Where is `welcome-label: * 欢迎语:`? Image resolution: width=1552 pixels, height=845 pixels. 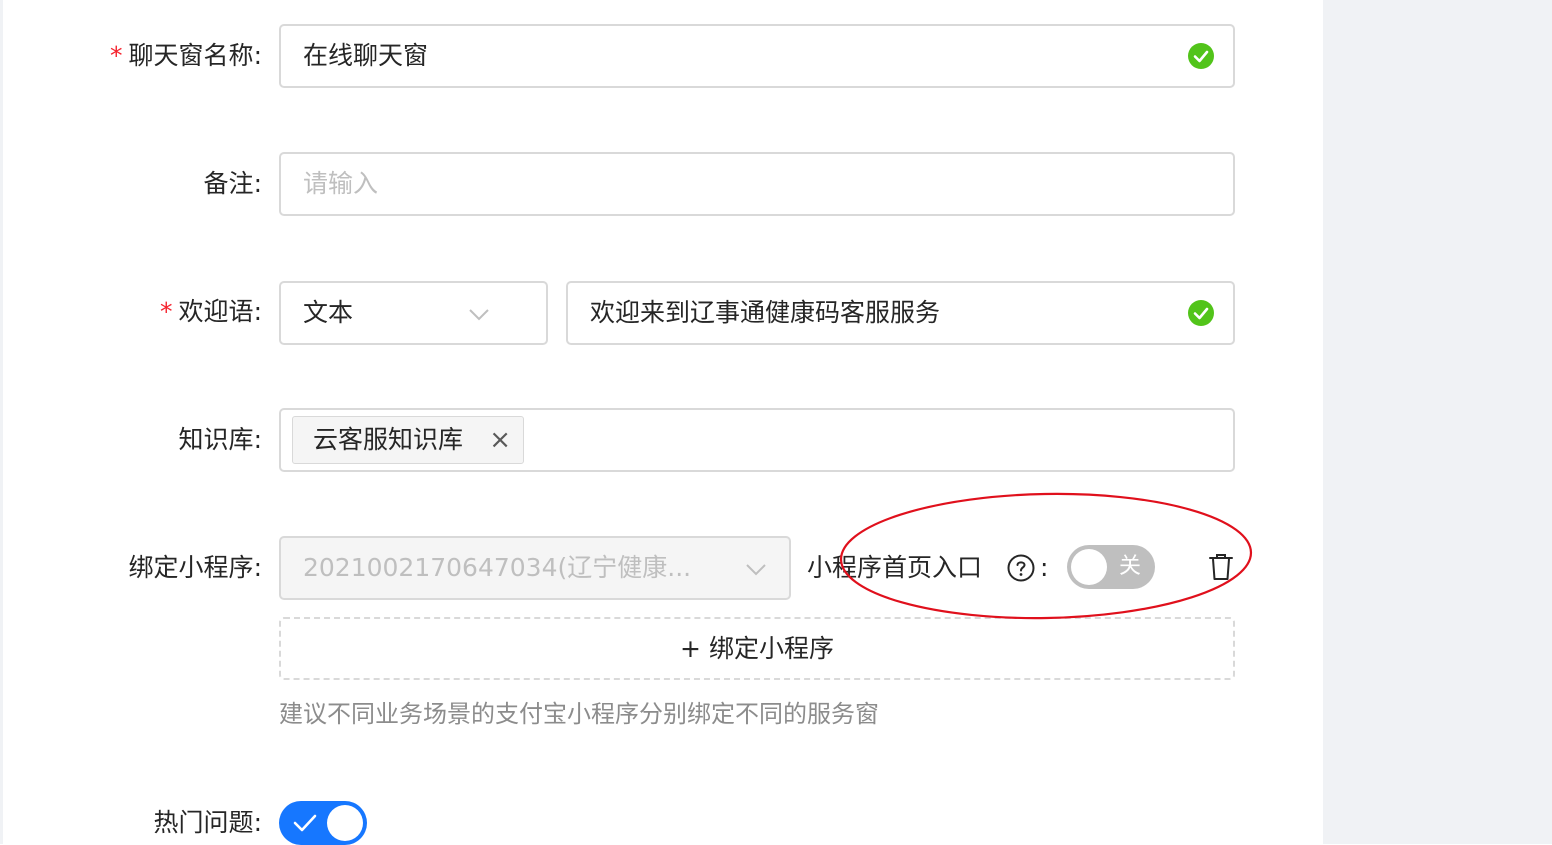 welcome-label: * 欢迎语: is located at coordinates (211, 312).